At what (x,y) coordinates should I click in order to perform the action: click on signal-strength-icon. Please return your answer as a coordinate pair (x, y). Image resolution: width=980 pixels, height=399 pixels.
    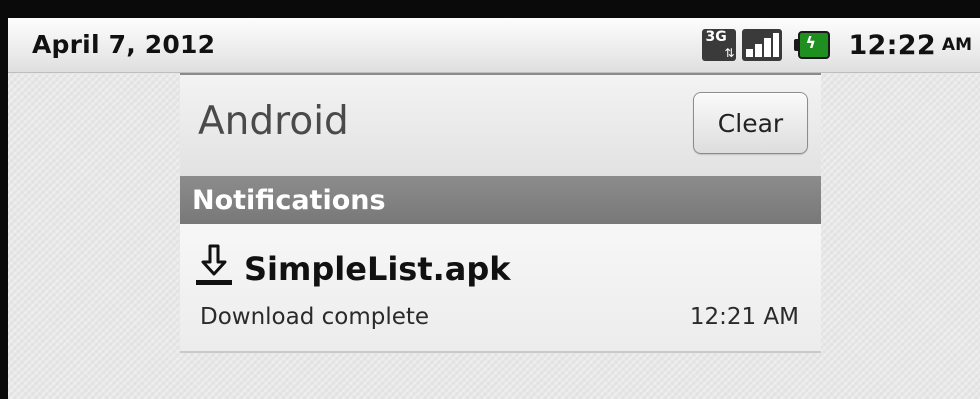
    Looking at the image, I should click on (762, 45).